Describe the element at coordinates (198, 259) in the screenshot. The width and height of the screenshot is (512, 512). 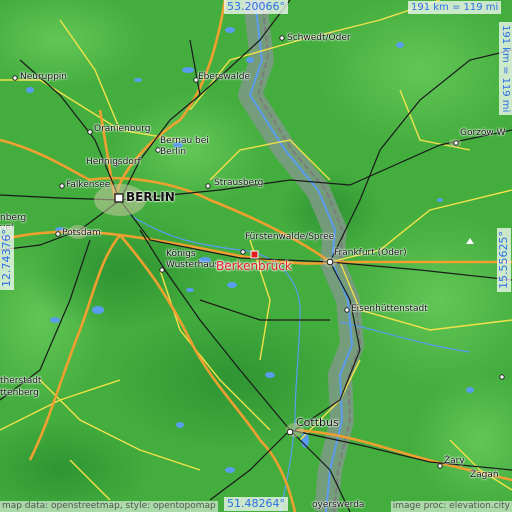
I see `city-label-konigs-wusterhausen: Königs Wusterhausen` at that location.